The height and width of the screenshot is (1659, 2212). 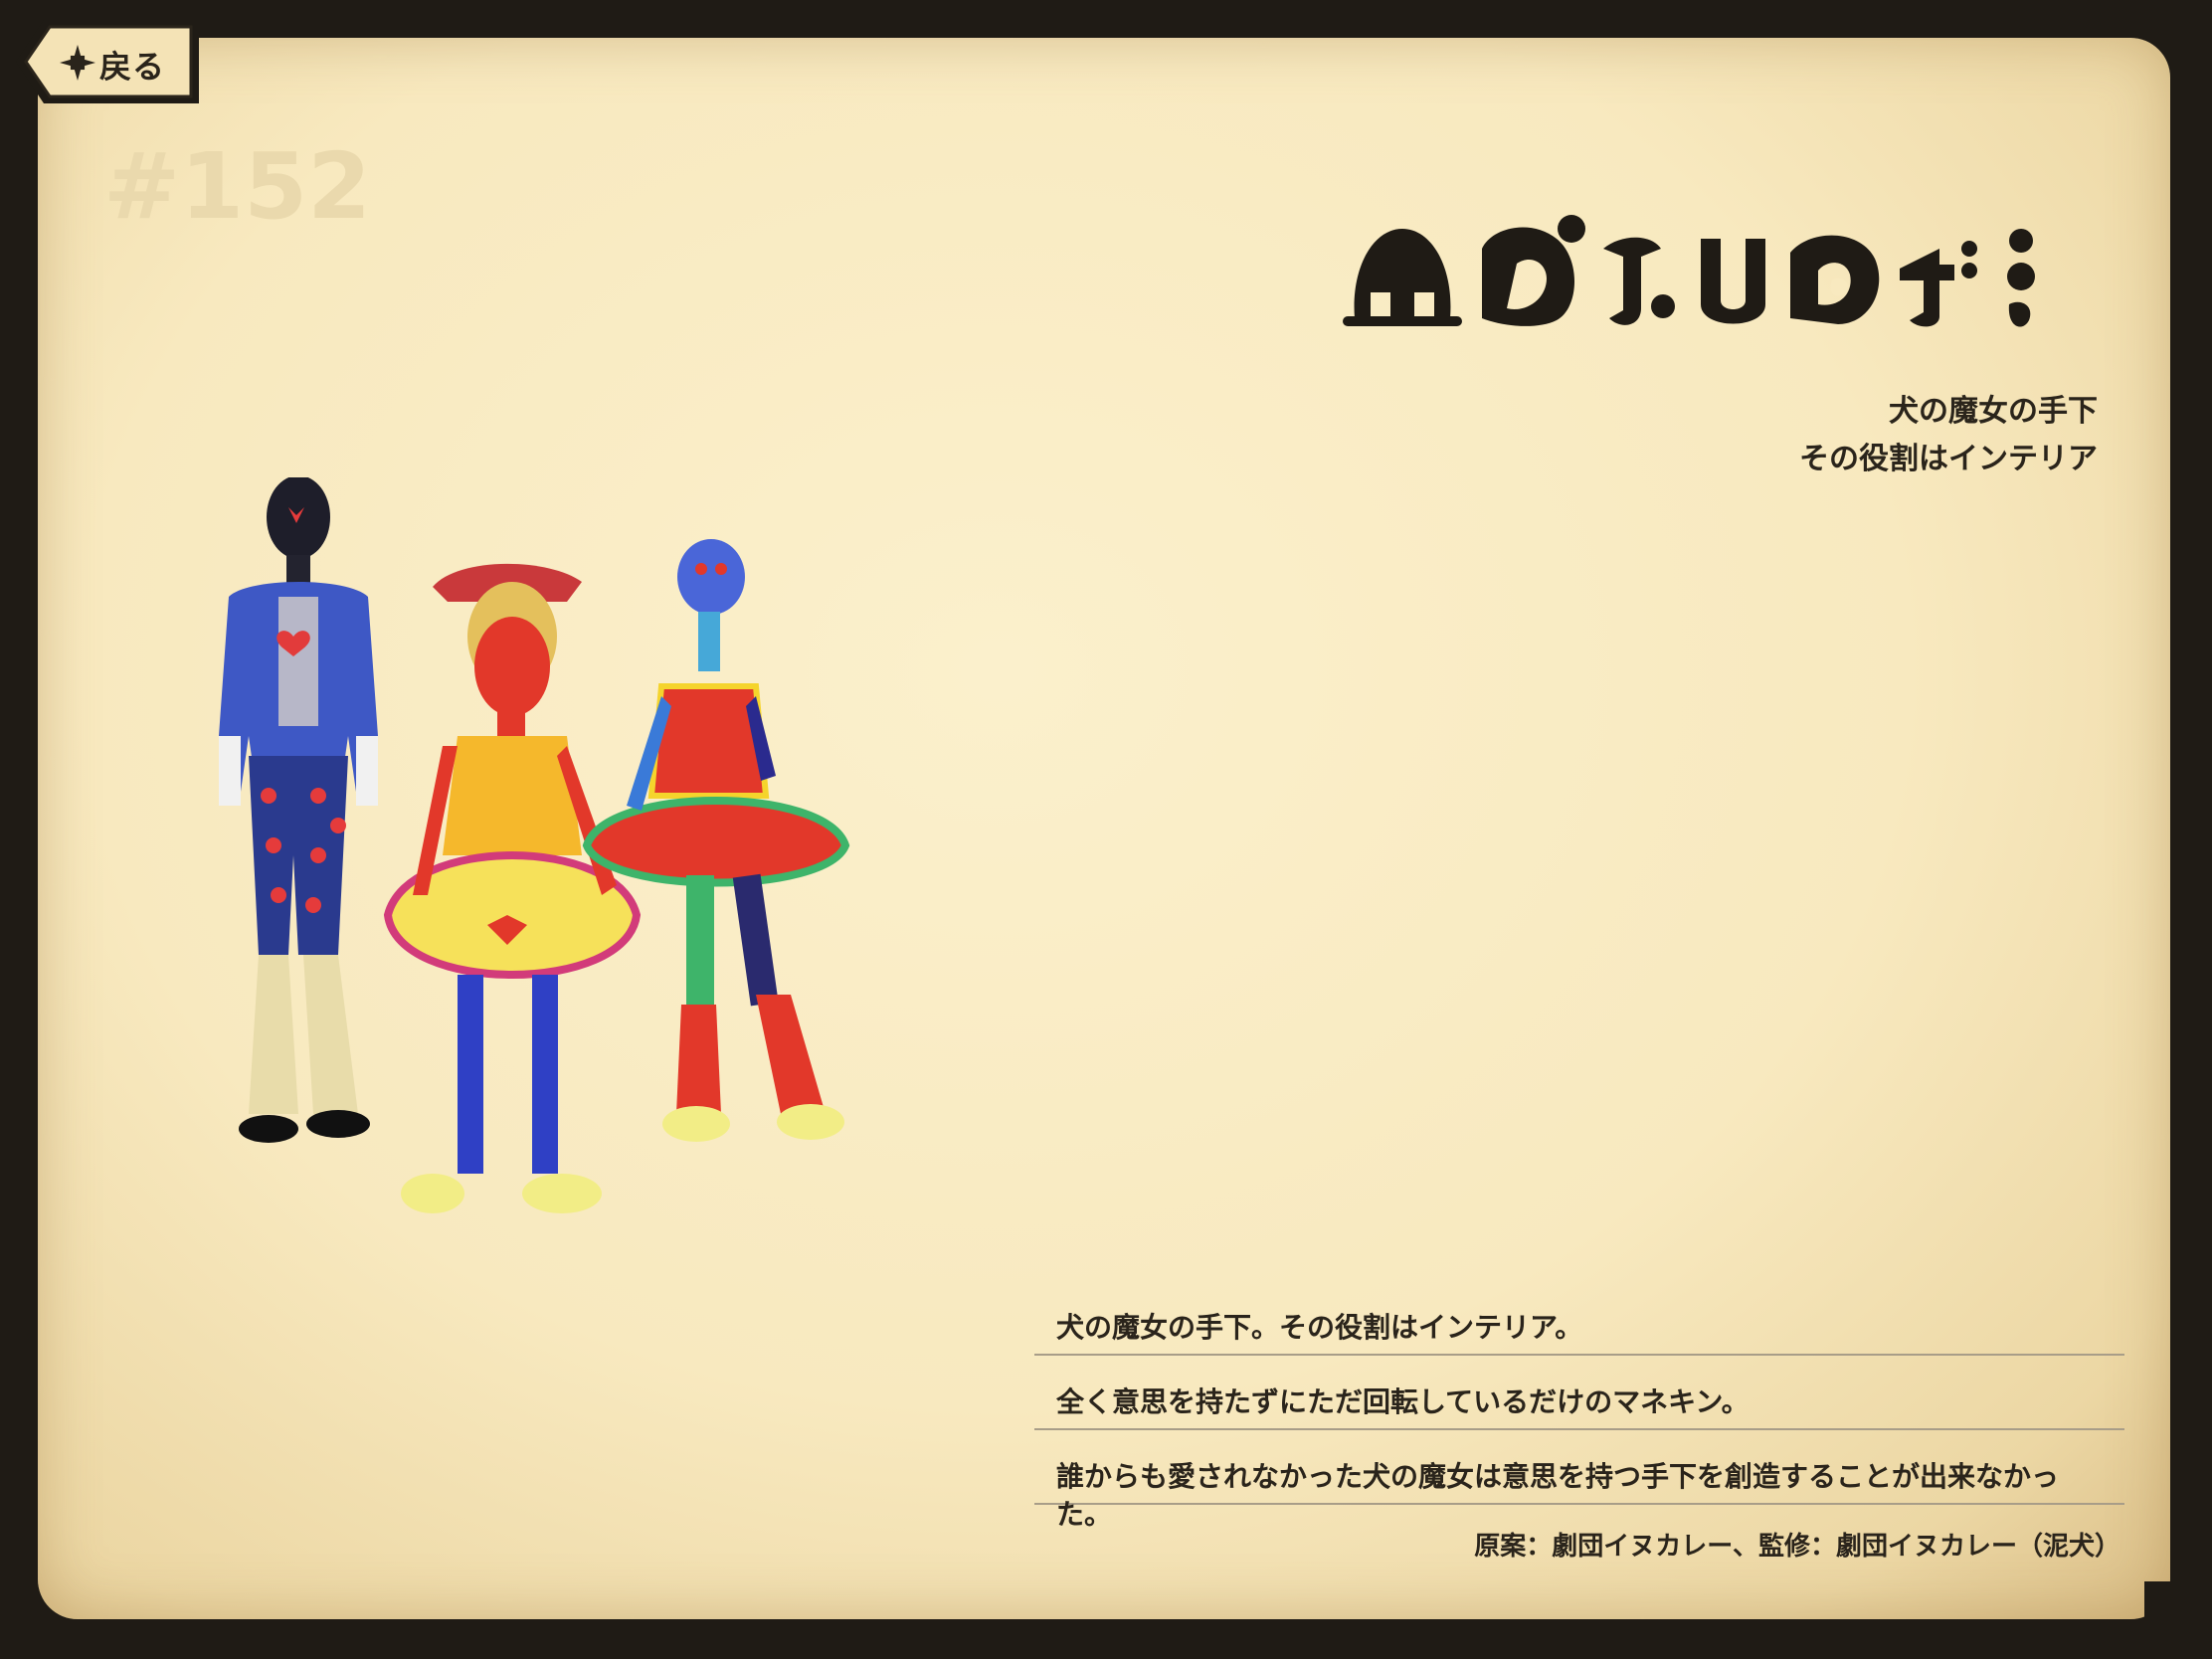 I want to click on description-line-3: 誰からも愛されなかった犬の魔女は意思を持つ手下を創造することが出来なかった。, so click(x=1579, y=1490).